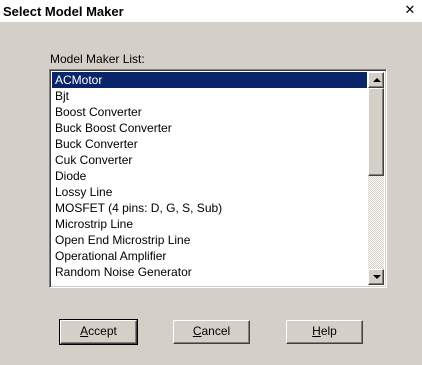 The height and width of the screenshot is (365, 422). I want to click on list-item: Diode, so click(209, 176).